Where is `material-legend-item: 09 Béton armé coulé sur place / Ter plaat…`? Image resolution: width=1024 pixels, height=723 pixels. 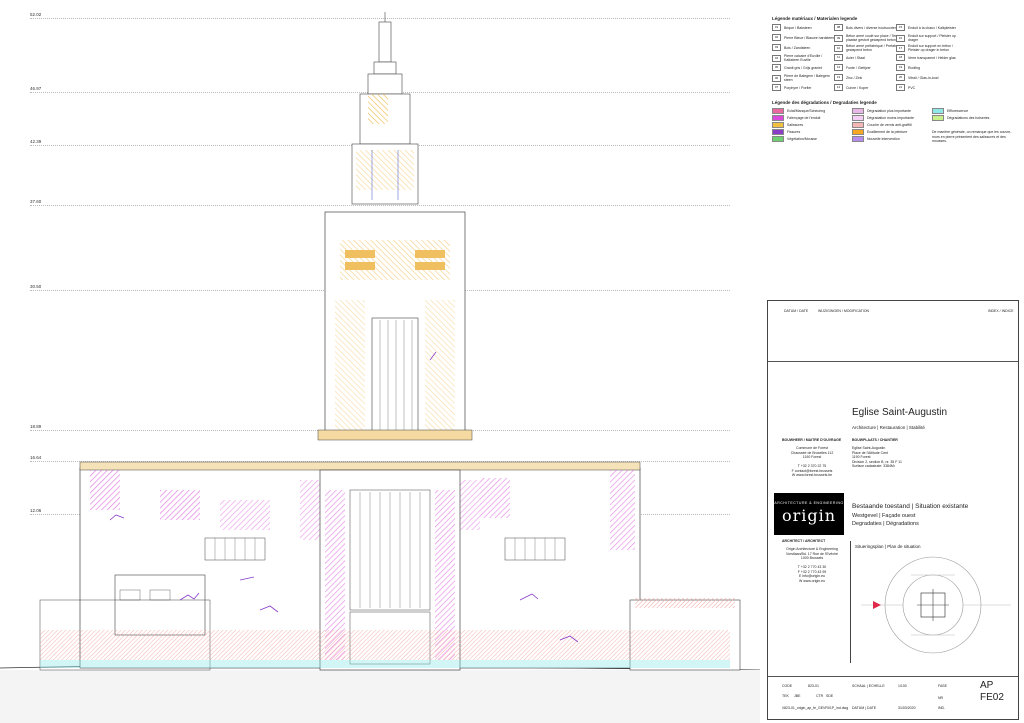
material-legend-item: 09 Béton armé coulé sur place / Ter plaat… is located at coordinates (866, 38).